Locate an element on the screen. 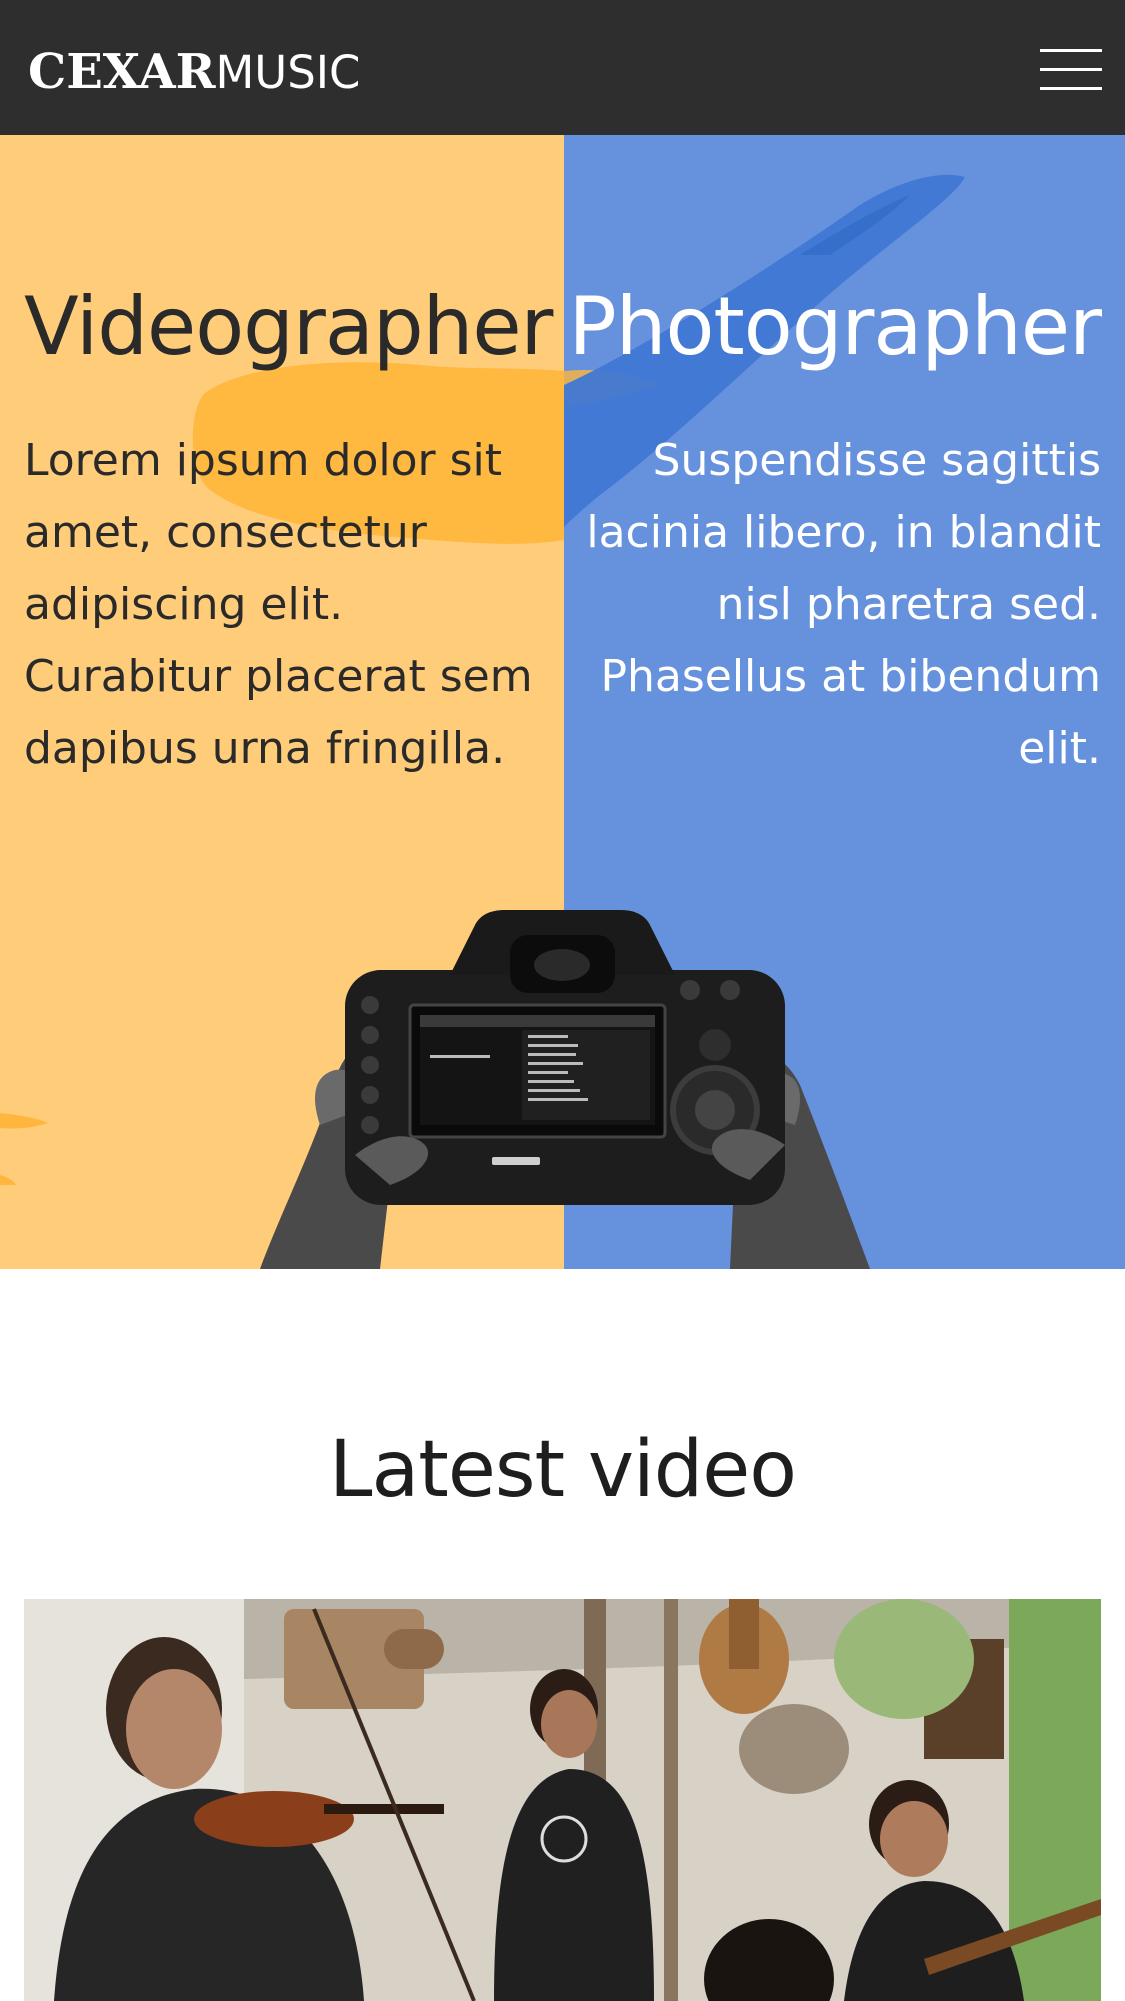 This screenshot has width=1125, height=2001. site-header: CEXARMUSIC is located at coordinates (562, 67).